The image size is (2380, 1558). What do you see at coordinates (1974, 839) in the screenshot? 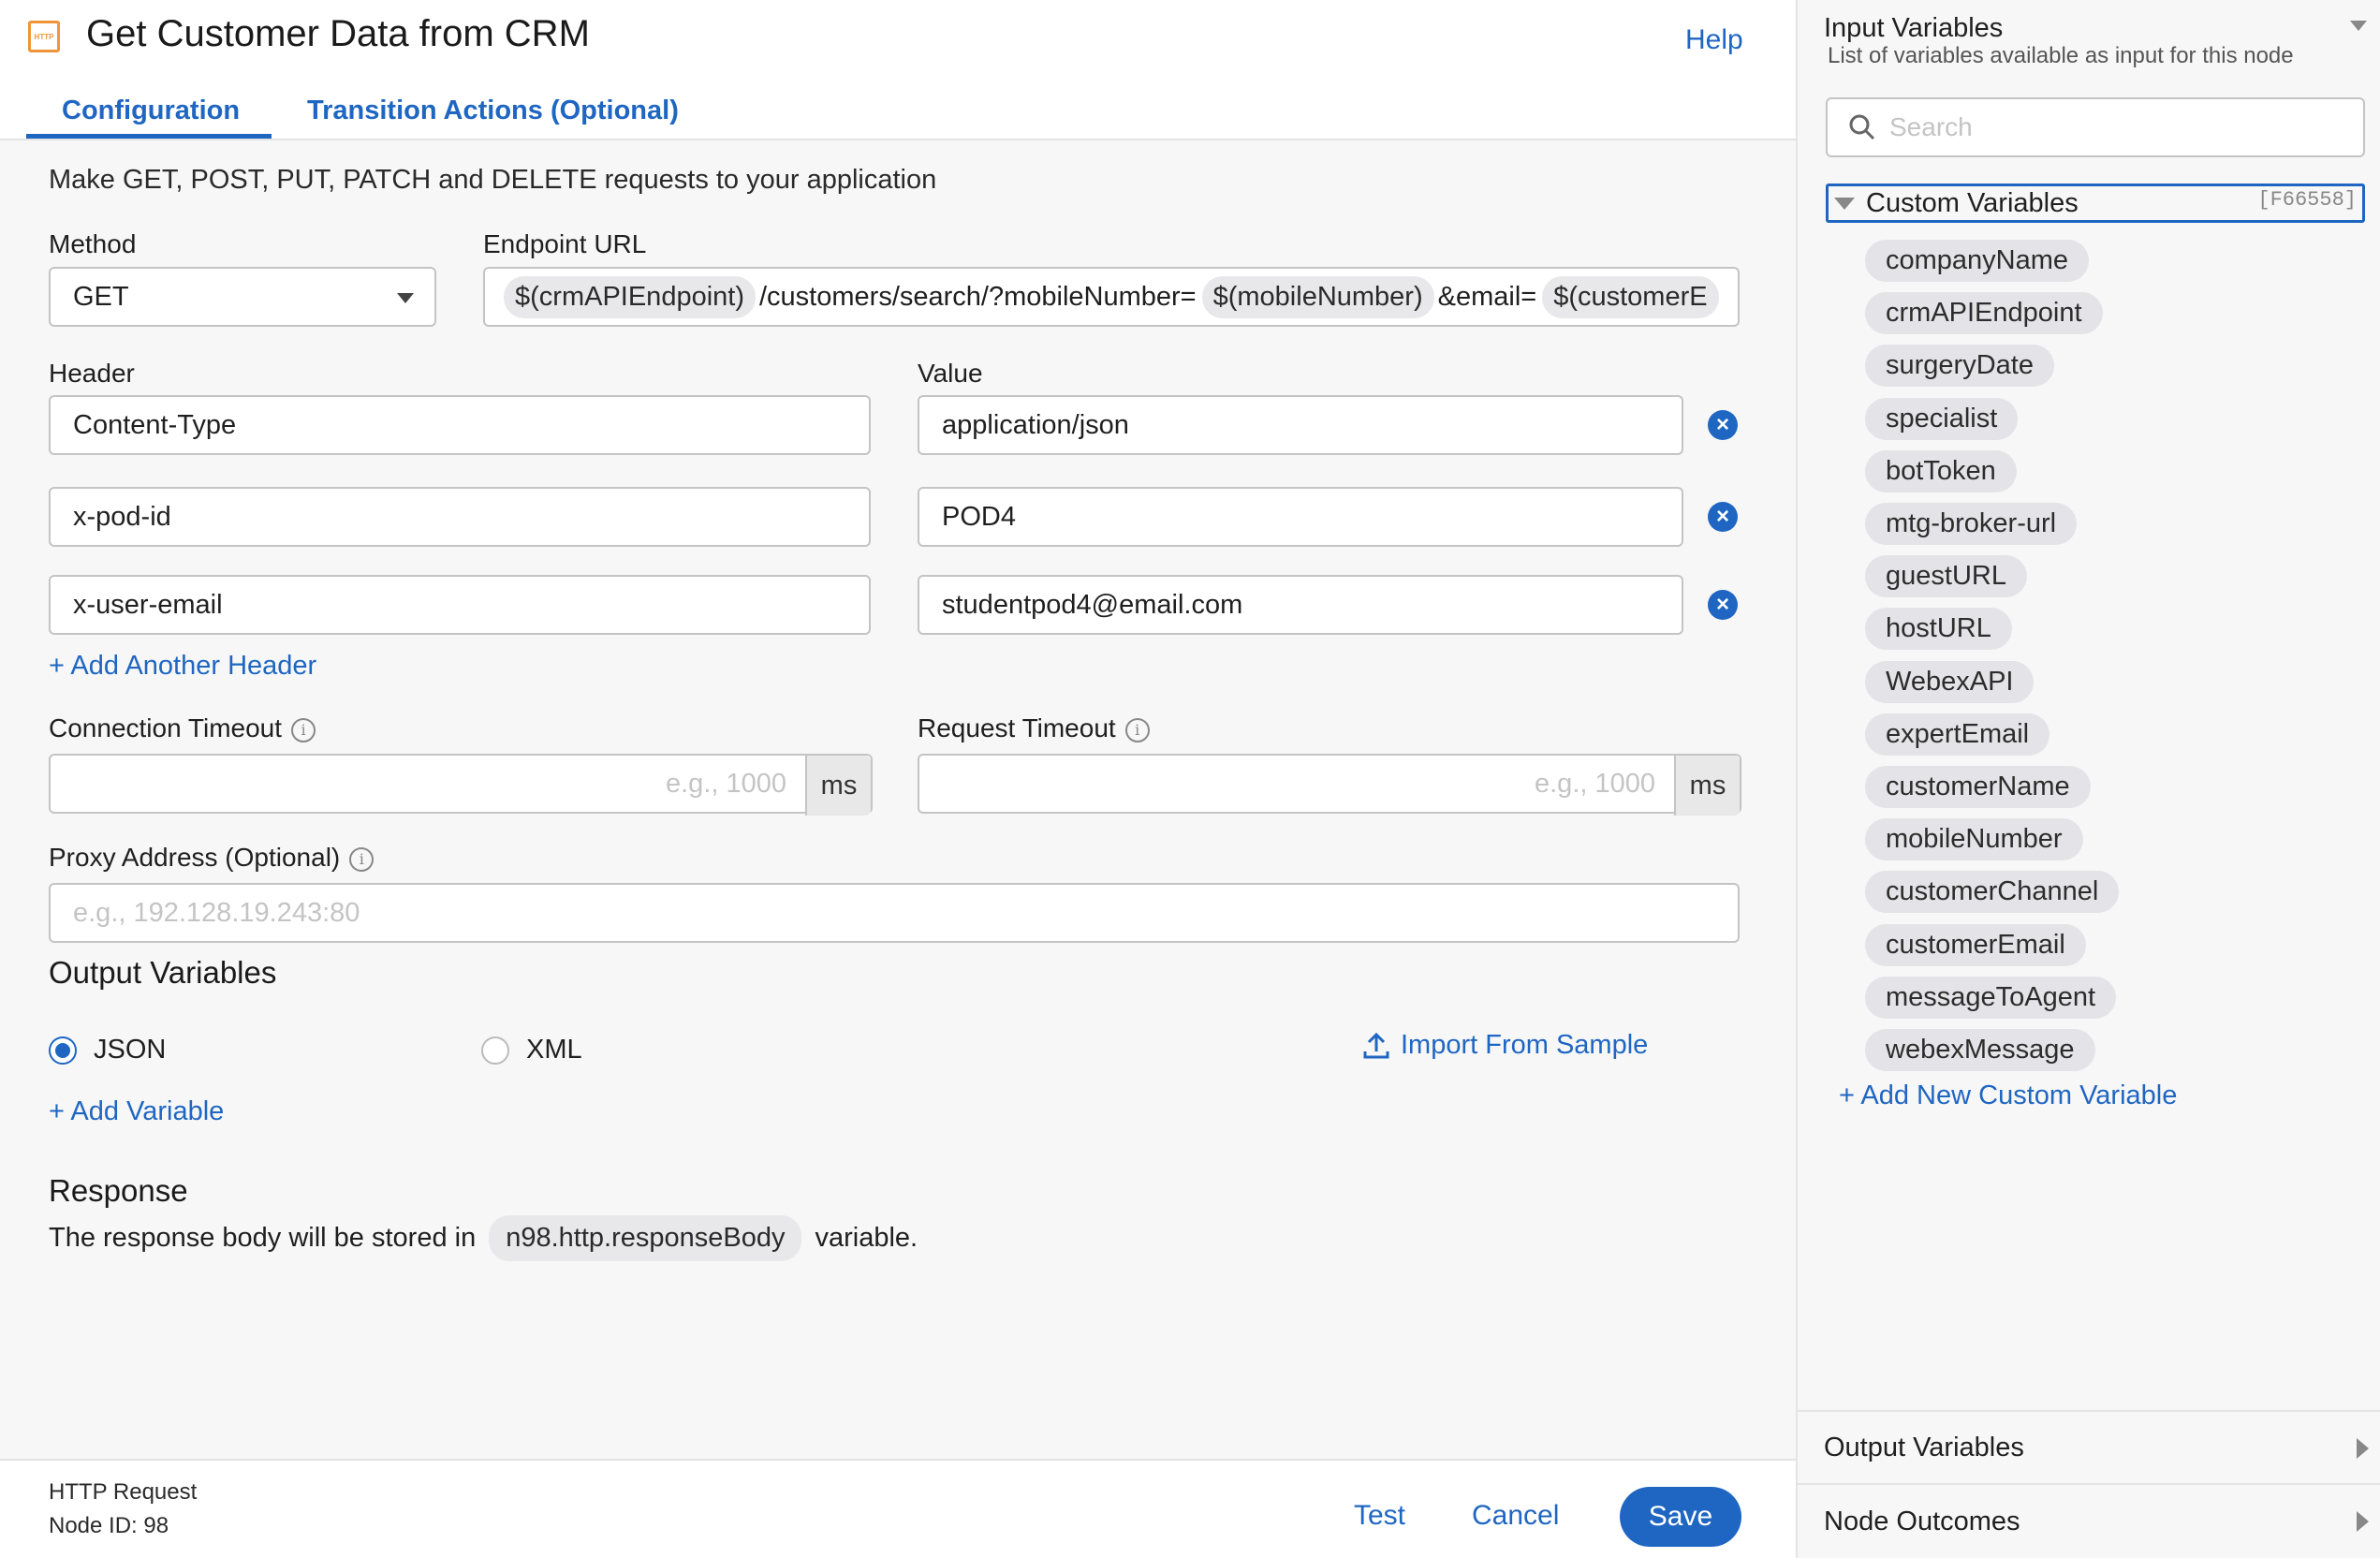
I see `custom-variable-chip: mobileNumber` at bounding box center [1974, 839].